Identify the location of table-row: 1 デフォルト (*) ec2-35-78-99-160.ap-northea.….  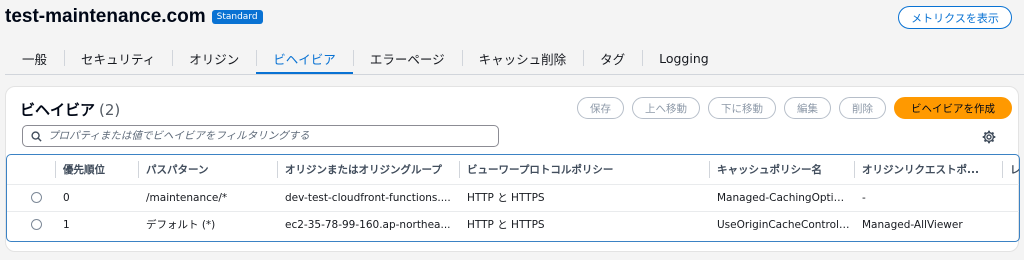
(513, 224).